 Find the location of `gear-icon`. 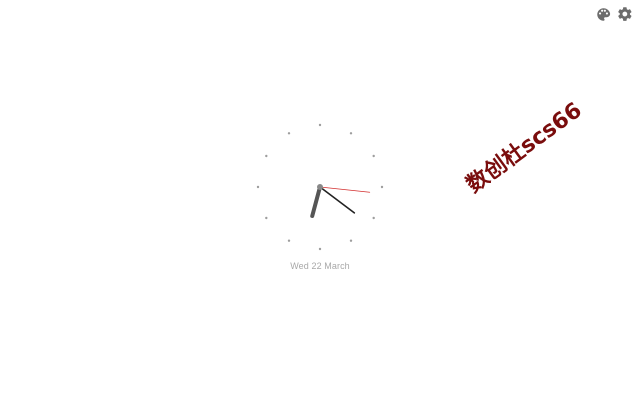

gear-icon is located at coordinates (625, 14).